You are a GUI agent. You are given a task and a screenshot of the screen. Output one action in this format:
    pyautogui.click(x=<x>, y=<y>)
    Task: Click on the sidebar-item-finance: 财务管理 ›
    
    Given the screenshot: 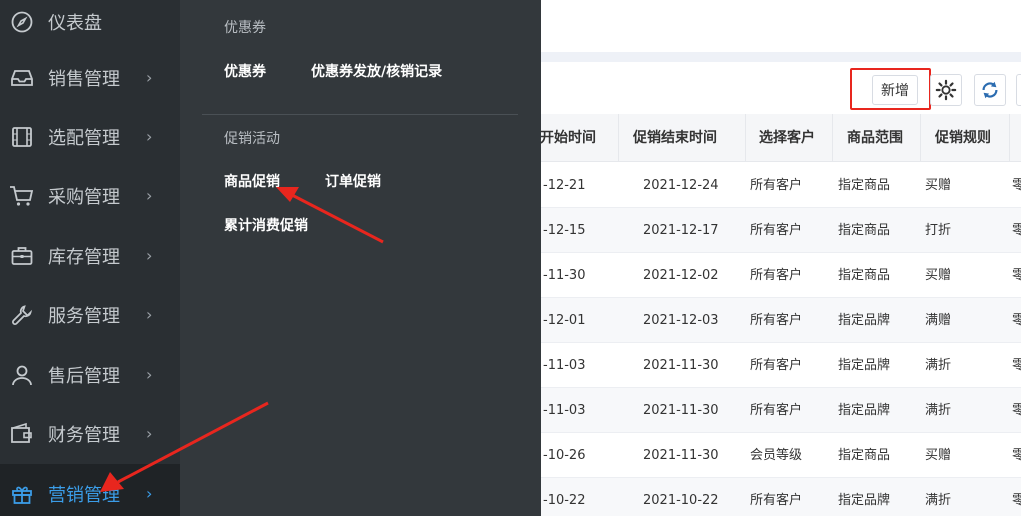 What is the action you would take?
    pyautogui.click(x=90, y=433)
    